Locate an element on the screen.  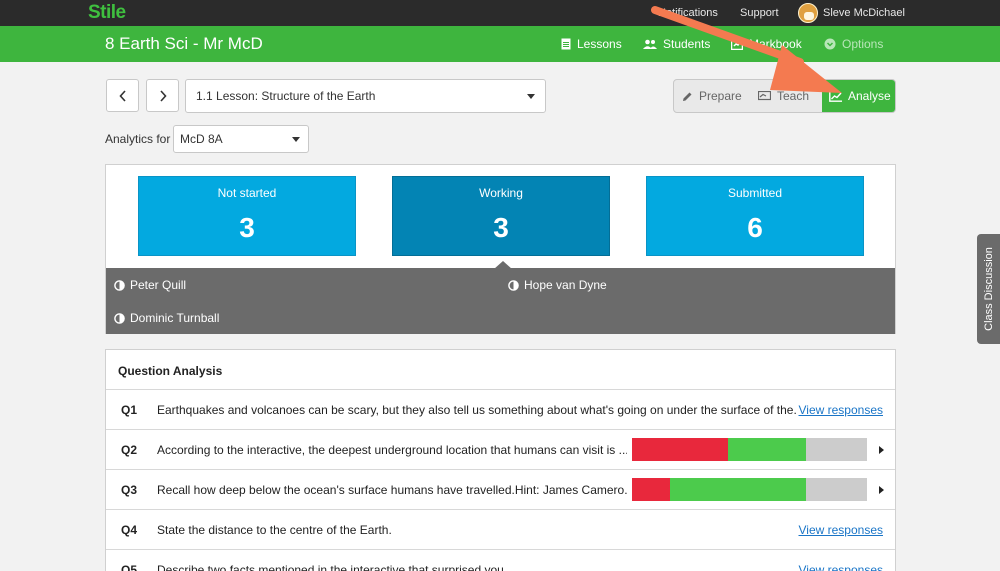
teach-tab-label: Teach is located at coordinates (793, 96).